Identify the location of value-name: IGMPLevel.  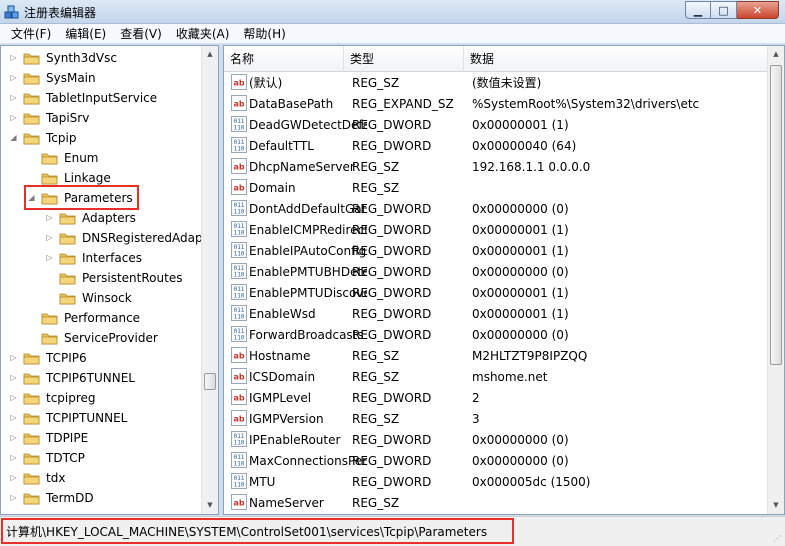
(280, 397).